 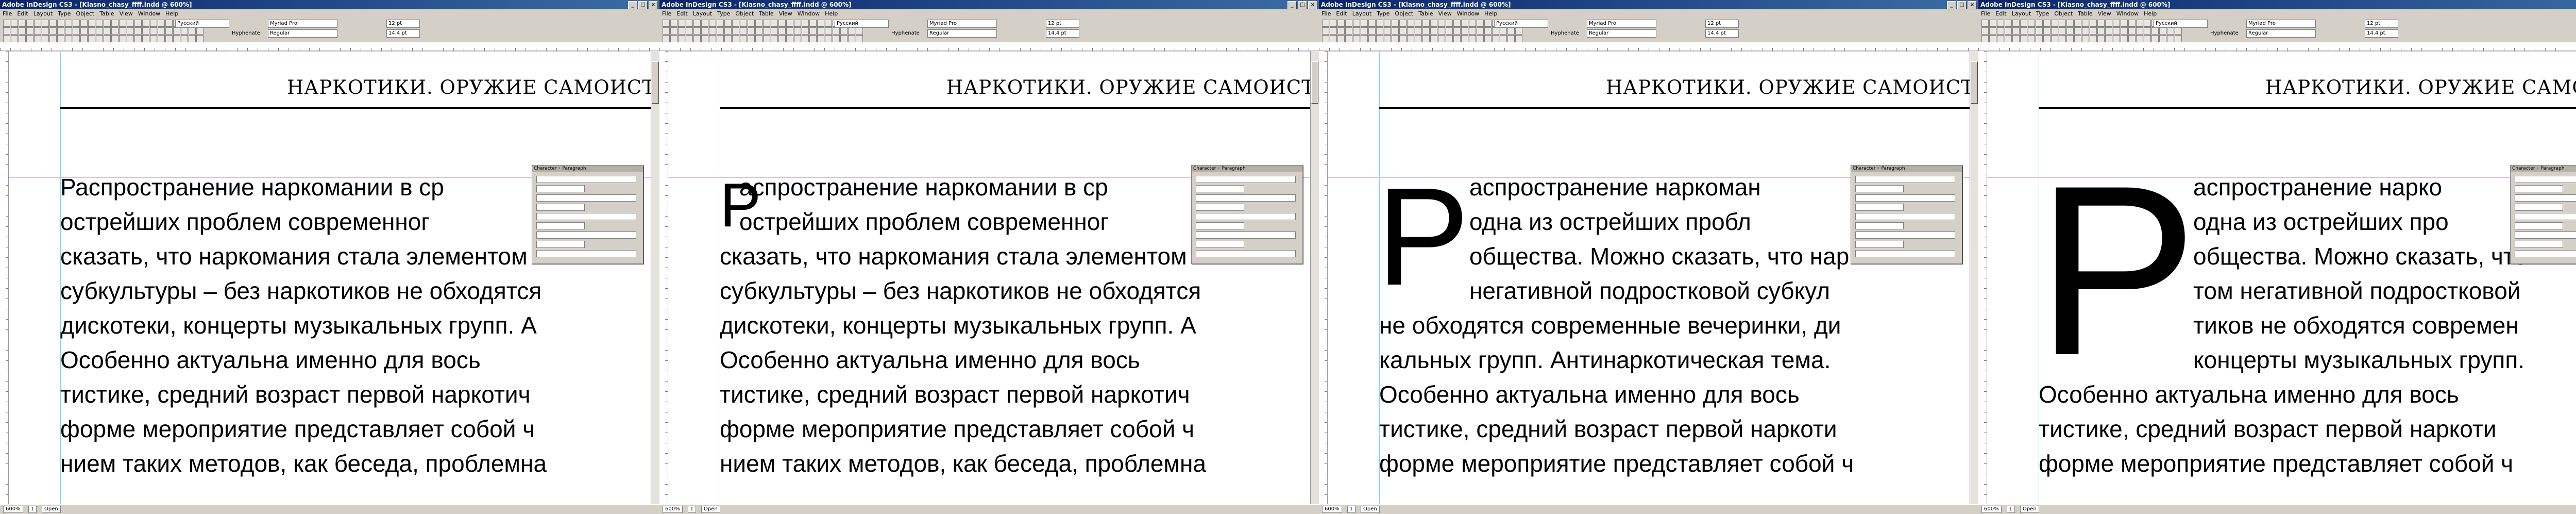 What do you see at coordinates (1991, 509) in the screenshot?
I see `zoom-field: 600%` at bounding box center [1991, 509].